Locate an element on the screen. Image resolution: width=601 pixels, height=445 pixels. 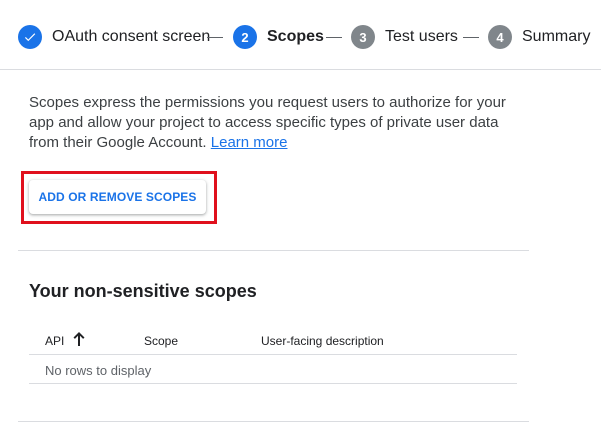
table-empty-row: No rows to display is located at coordinates (273, 369).